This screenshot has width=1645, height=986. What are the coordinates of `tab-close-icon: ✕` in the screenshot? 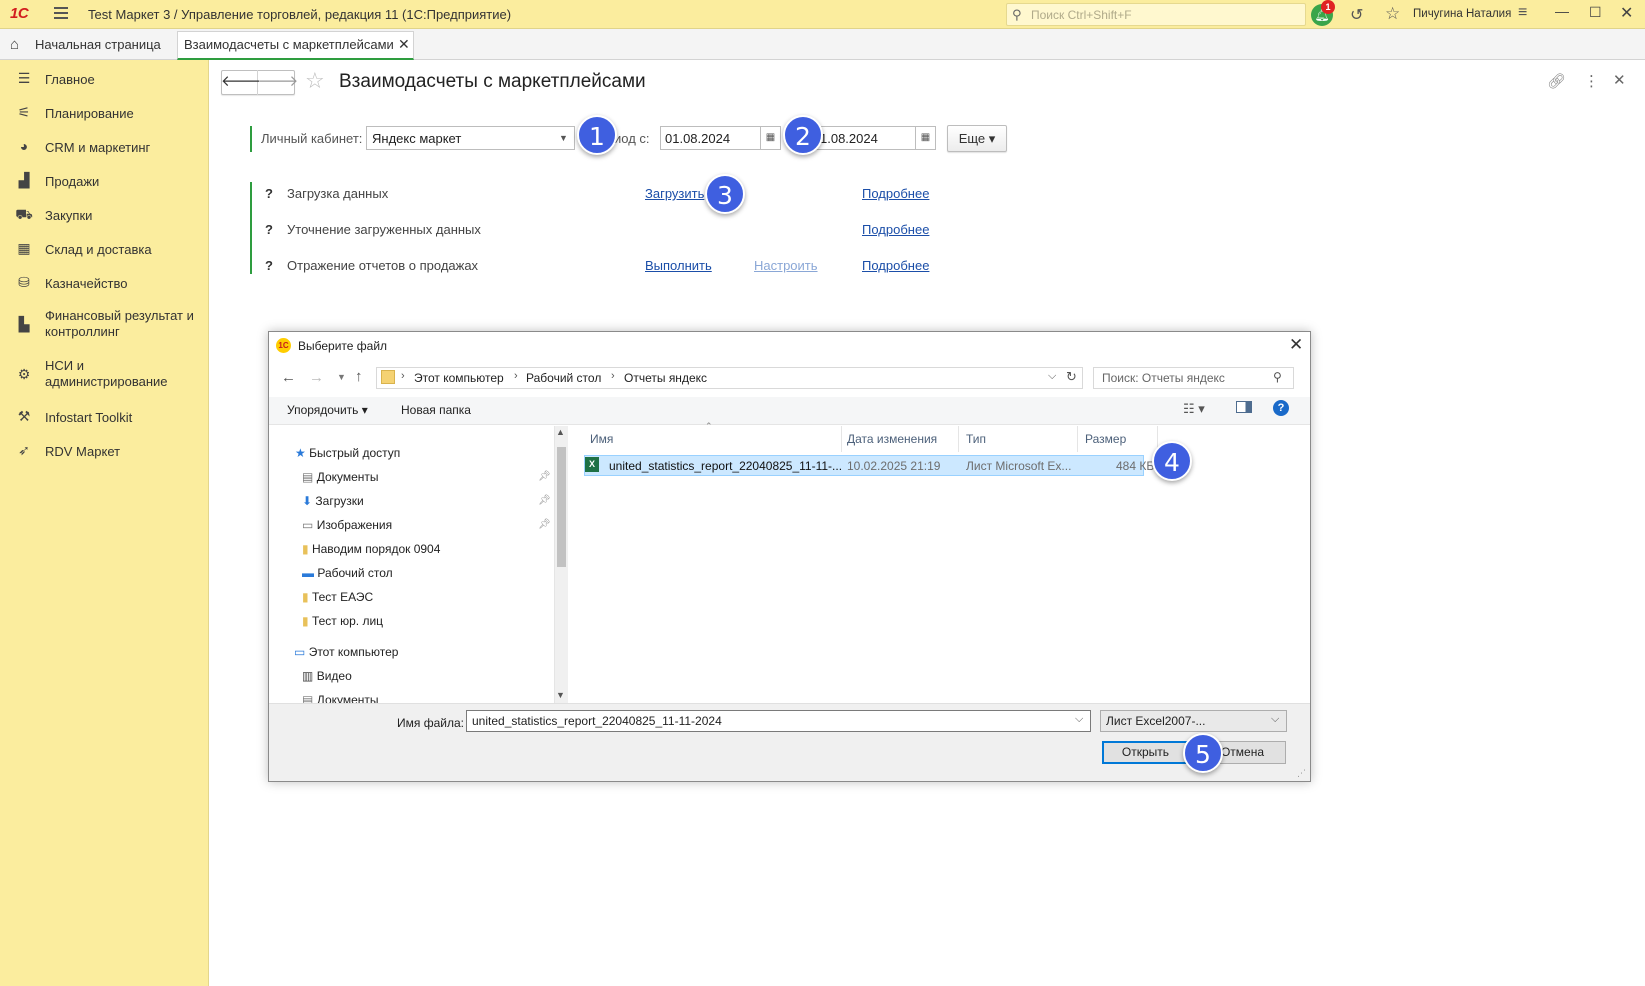 It's located at (404, 44).